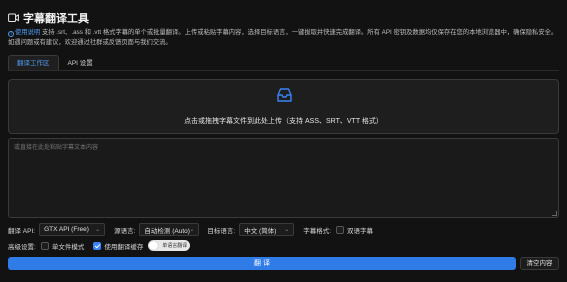  Describe the element at coordinates (554, 213) in the screenshot. I see `resize-grip-icon` at that location.